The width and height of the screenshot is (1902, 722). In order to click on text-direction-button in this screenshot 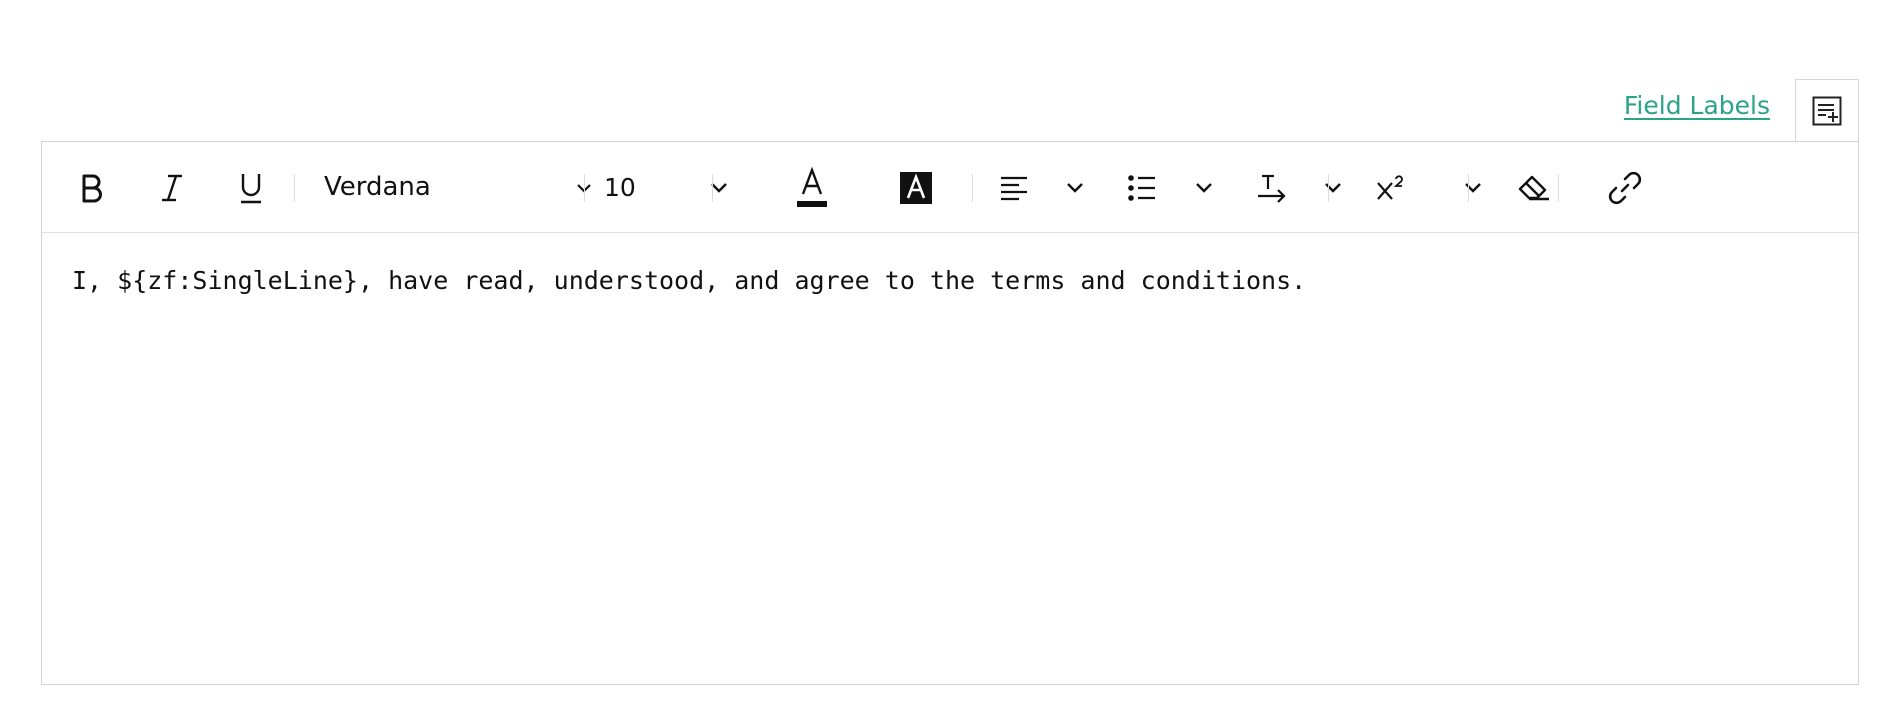, I will do `click(1272, 187)`.